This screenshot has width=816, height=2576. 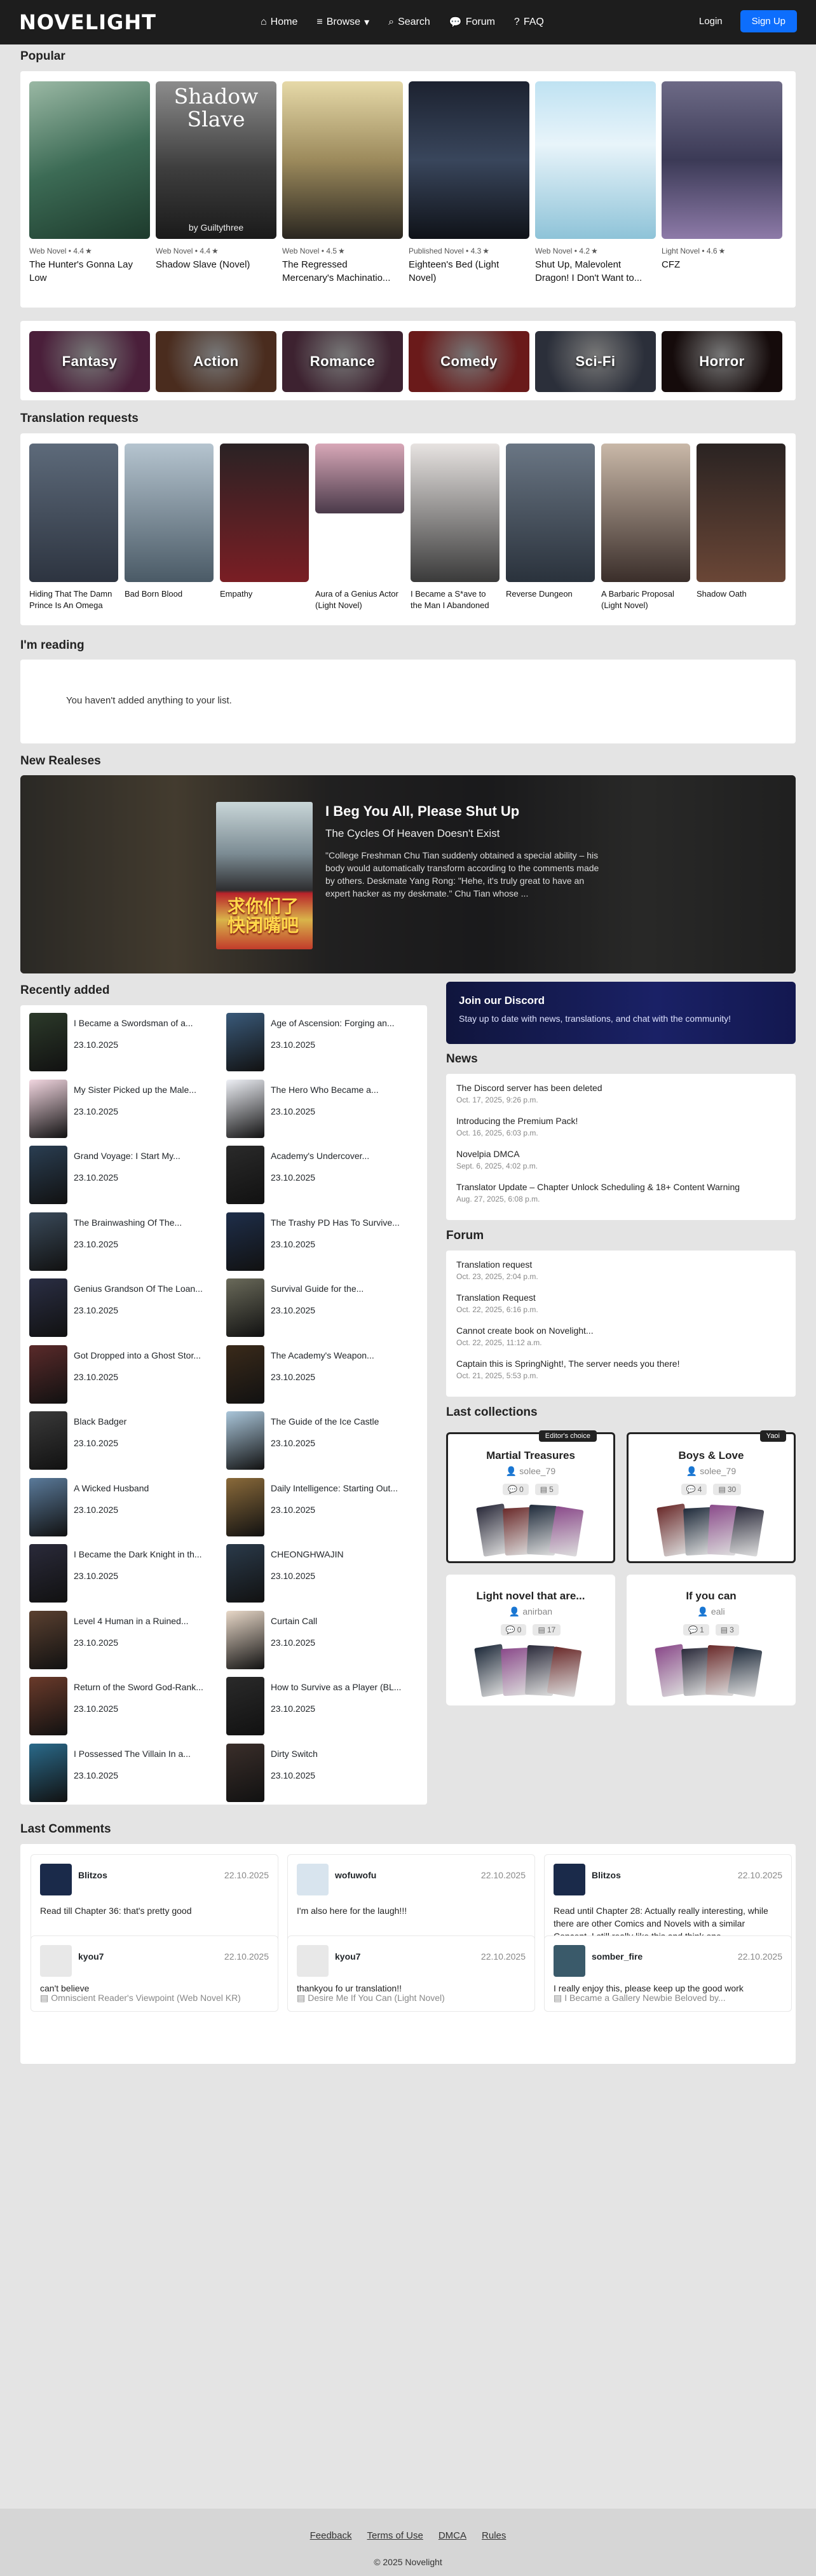 What do you see at coordinates (711, 1496) in the screenshot?
I see `collection-card: Yaoi Boys & Love 👤 solee_79 💬 4 ▤ 30` at bounding box center [711, 1496].